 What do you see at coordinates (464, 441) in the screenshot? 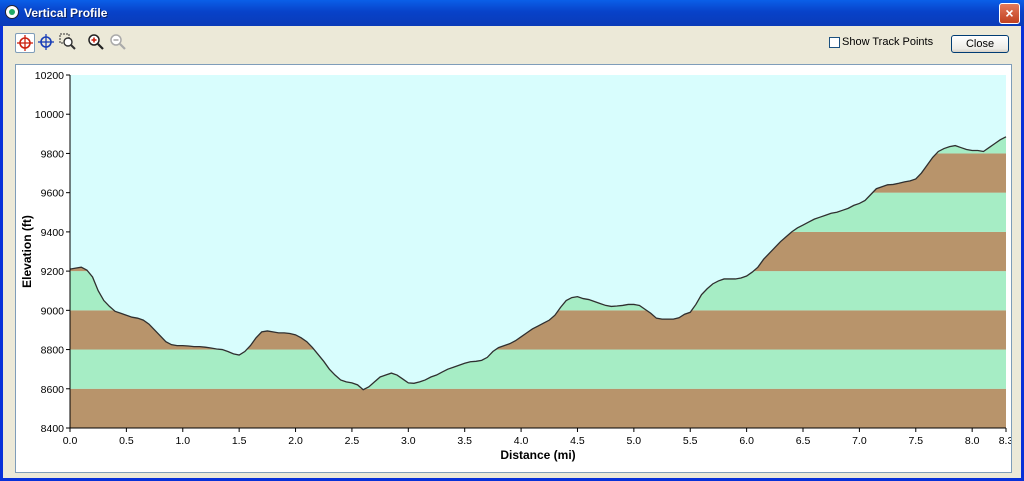
I see `x-tick-label: 3.5` at bounding box center [464, 441].